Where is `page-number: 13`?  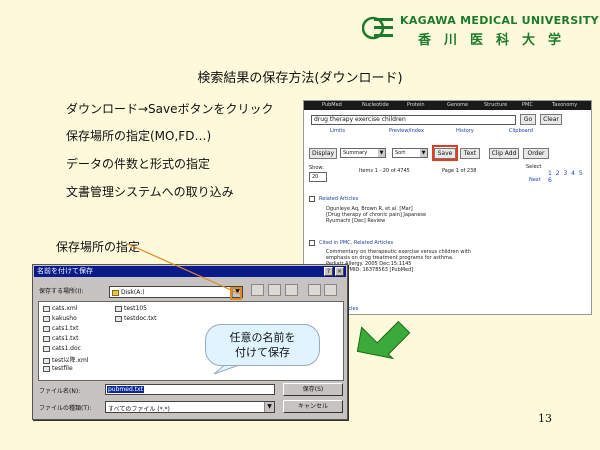 page-number: 13 is located at coordinates (545, 418).